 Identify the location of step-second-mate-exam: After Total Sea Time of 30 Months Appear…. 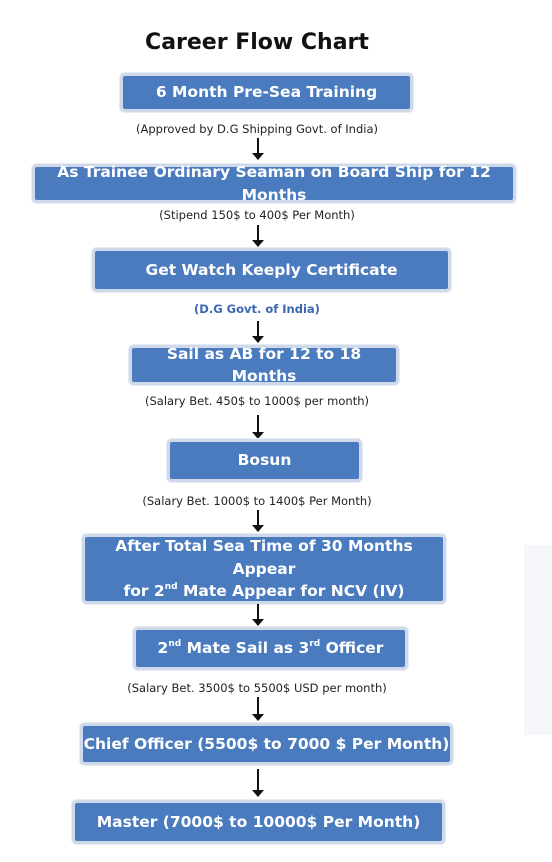
(264, 569).